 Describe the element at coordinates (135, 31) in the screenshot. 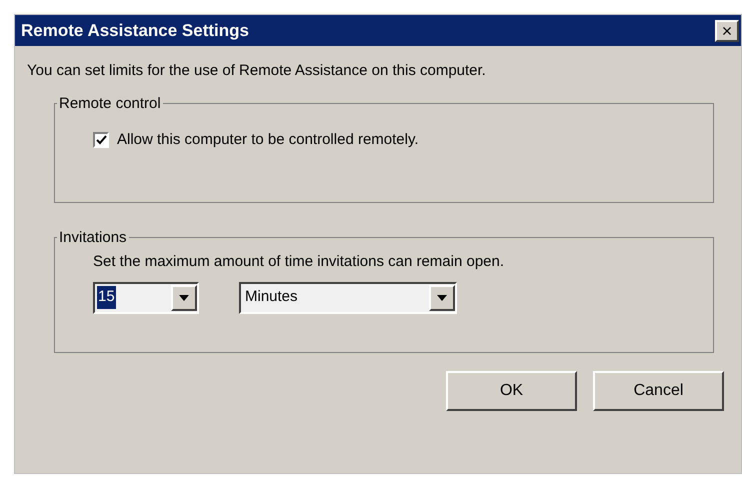

I see `window-title: Remote Assistance Settings` at that location.